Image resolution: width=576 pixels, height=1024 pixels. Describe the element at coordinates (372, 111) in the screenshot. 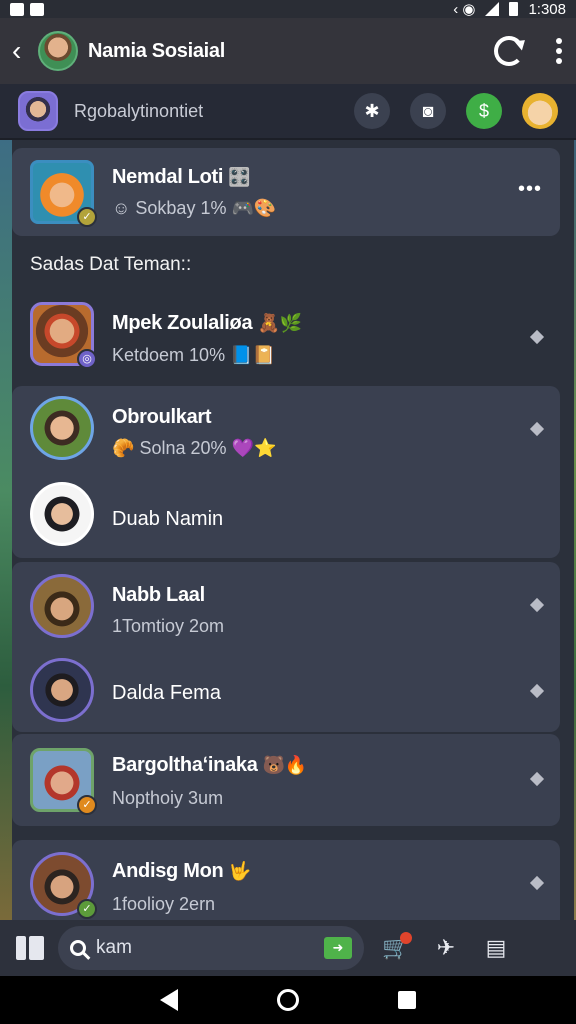

I see `puzzle-icon: ✱` at that location.